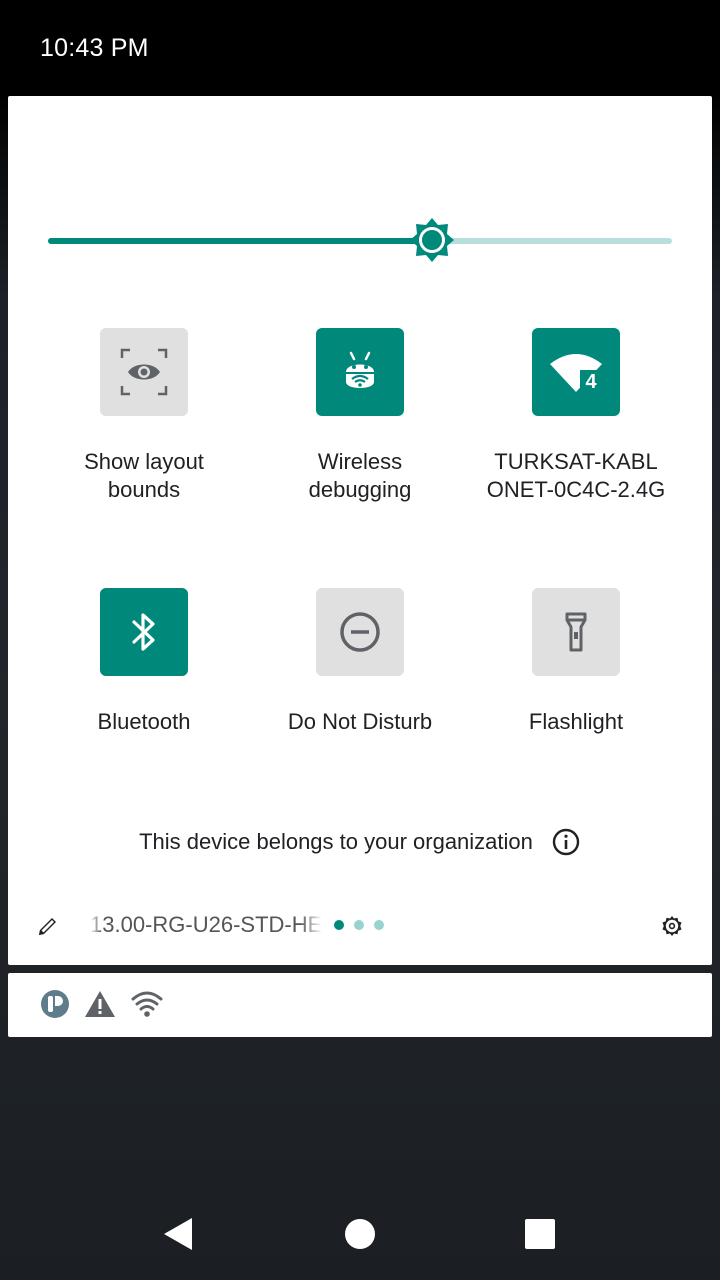 The height and width of the screenshot is (1280, 720). I want to click on wifi-icon, so click(147, 1004).